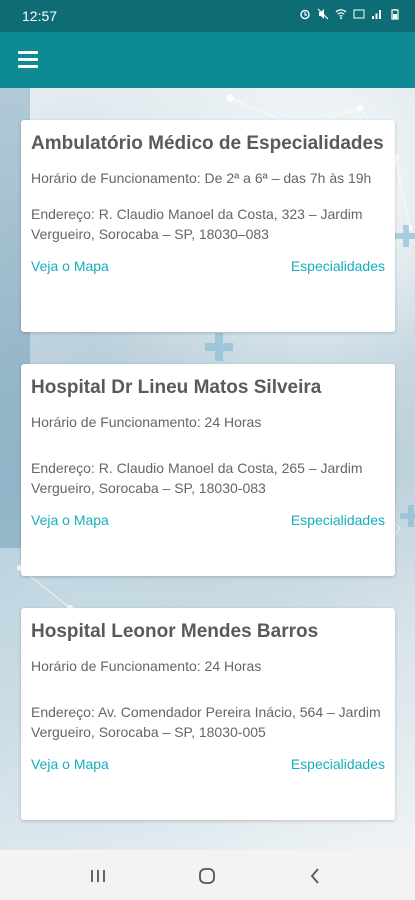 The width and height of the screenshot is (415, 900). I want to click on wifi-icon, so click(341, 14).